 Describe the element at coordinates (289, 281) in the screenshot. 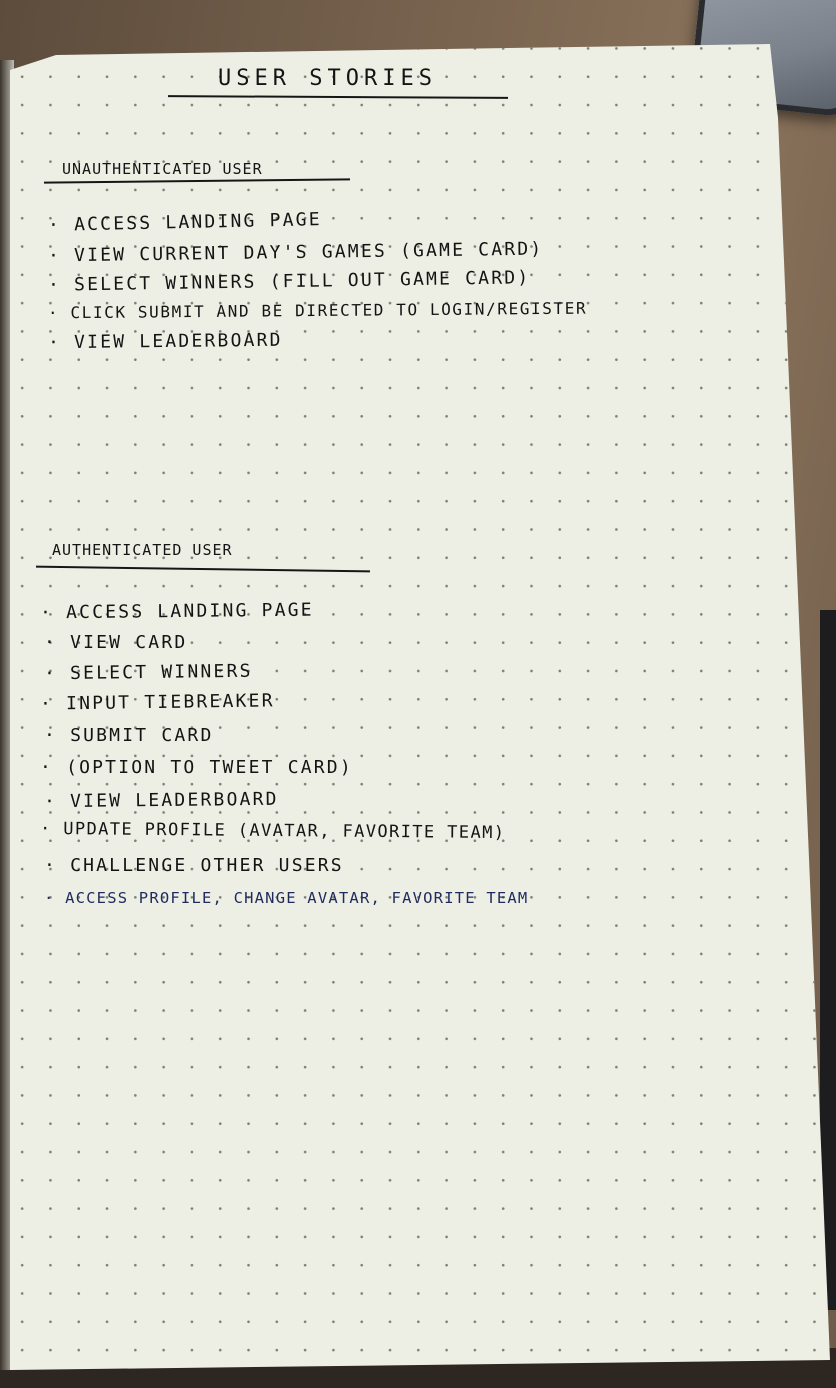

I see `list-item: · Select Winners (Fill Out Game Card)` at that location.